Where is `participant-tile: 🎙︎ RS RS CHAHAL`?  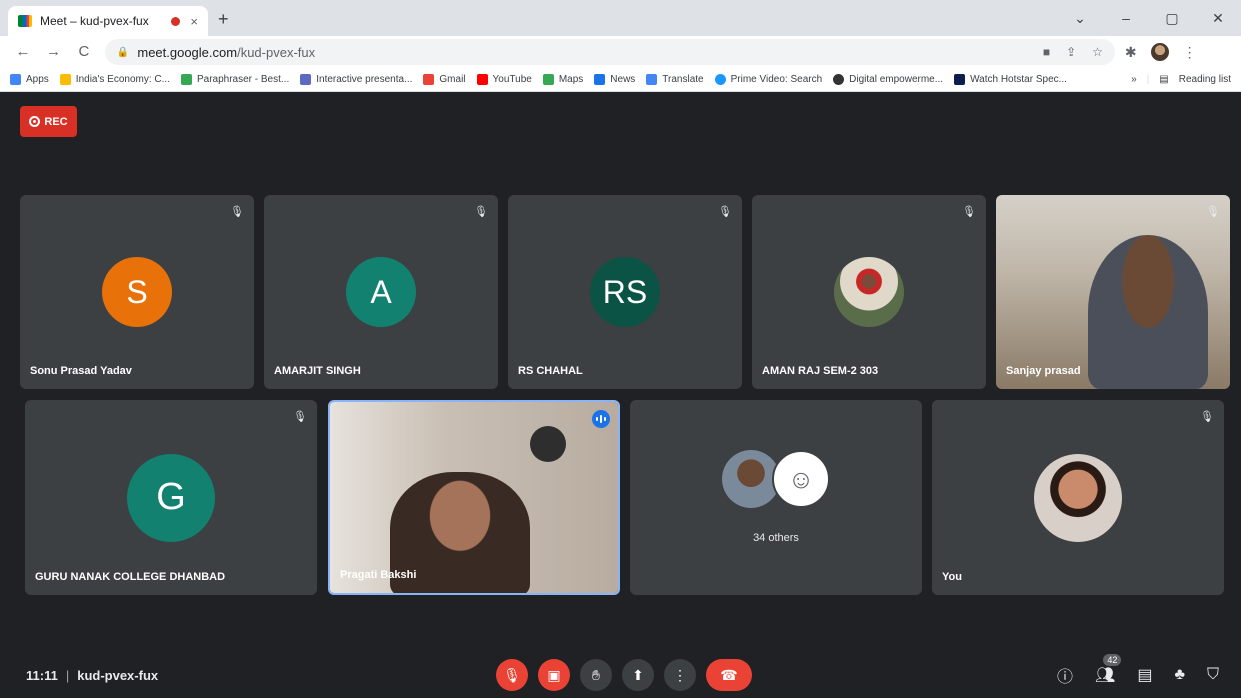 participant-tile: 🎙︎ RS RS CHAHAL is located at coordinates (625, 292).